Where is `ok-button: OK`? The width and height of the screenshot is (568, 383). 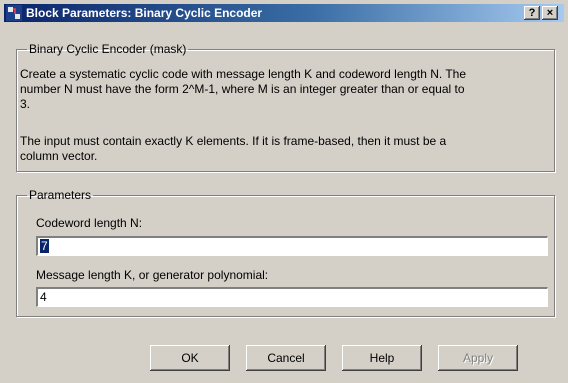 ok-button: OK is located at coordinates (190, 358).